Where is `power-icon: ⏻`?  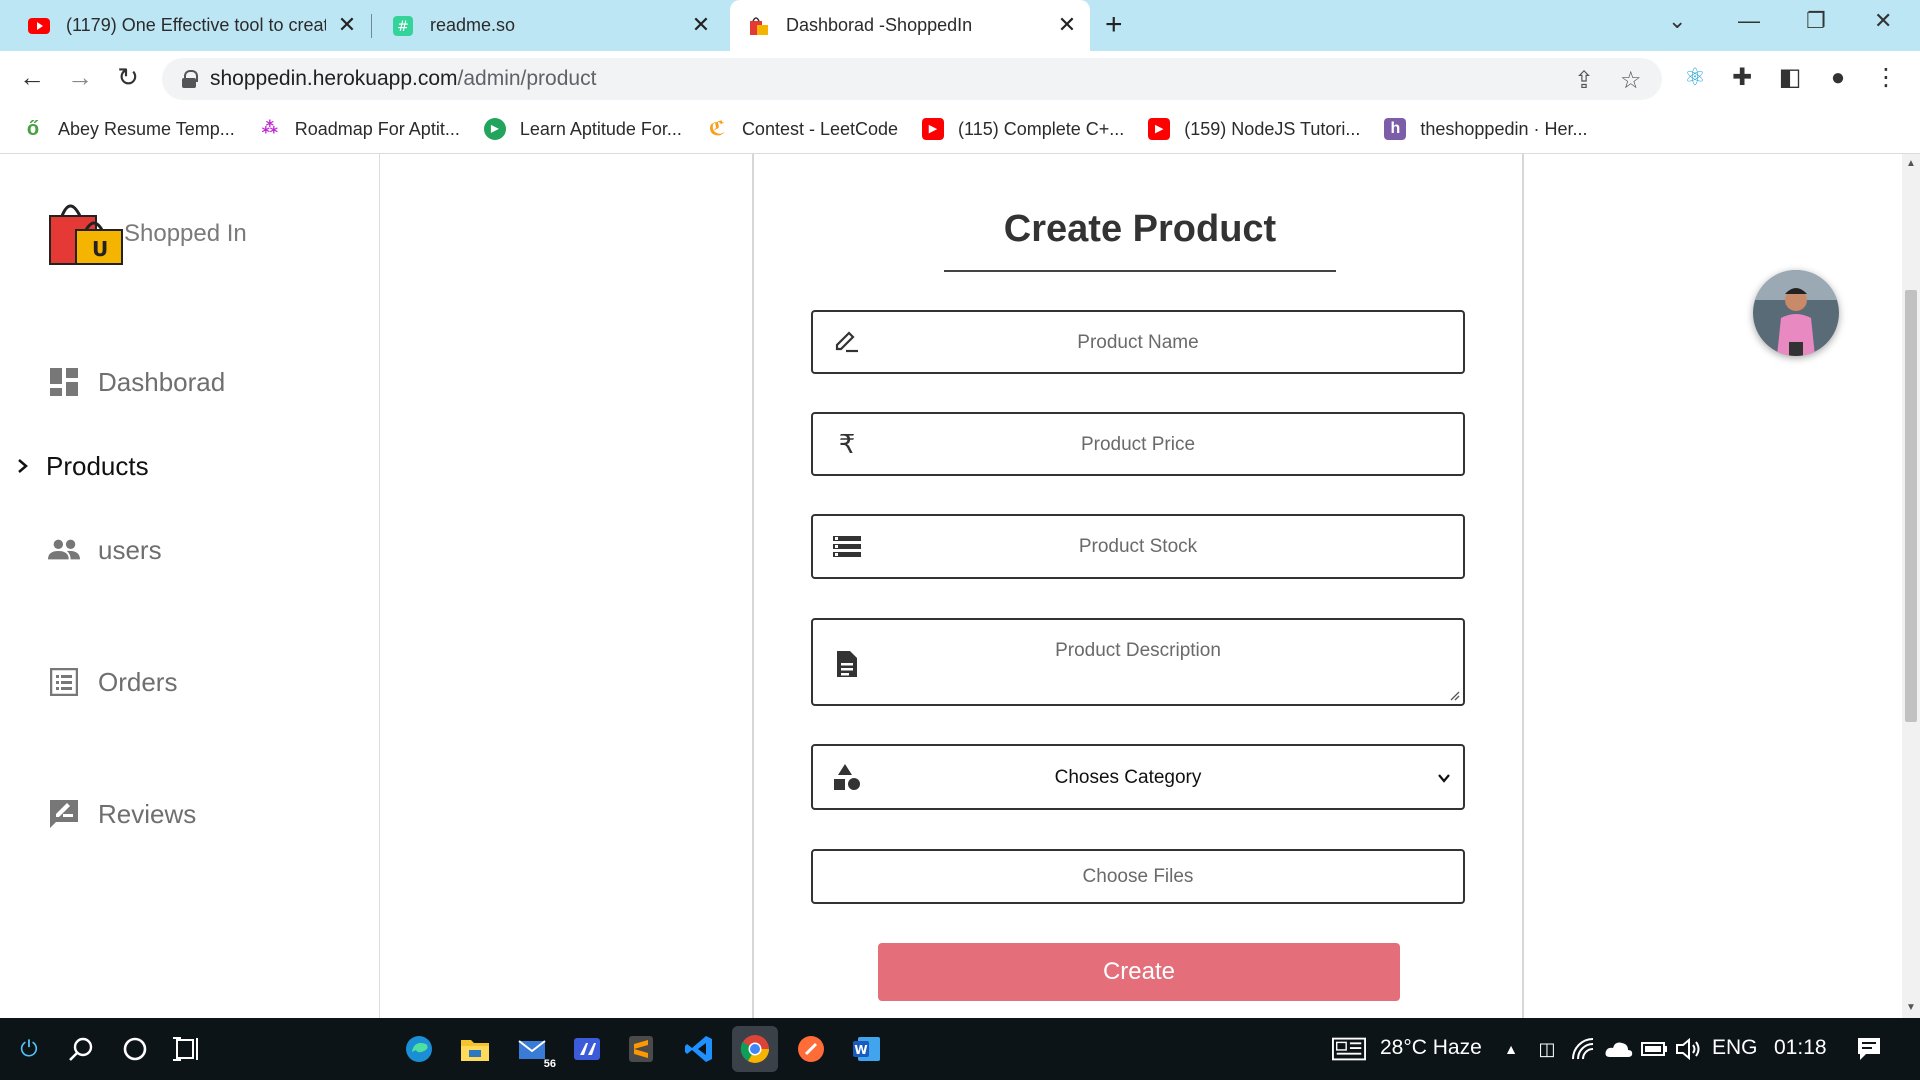
power-icon: ⏻ is located at coordinates (29, 1049).